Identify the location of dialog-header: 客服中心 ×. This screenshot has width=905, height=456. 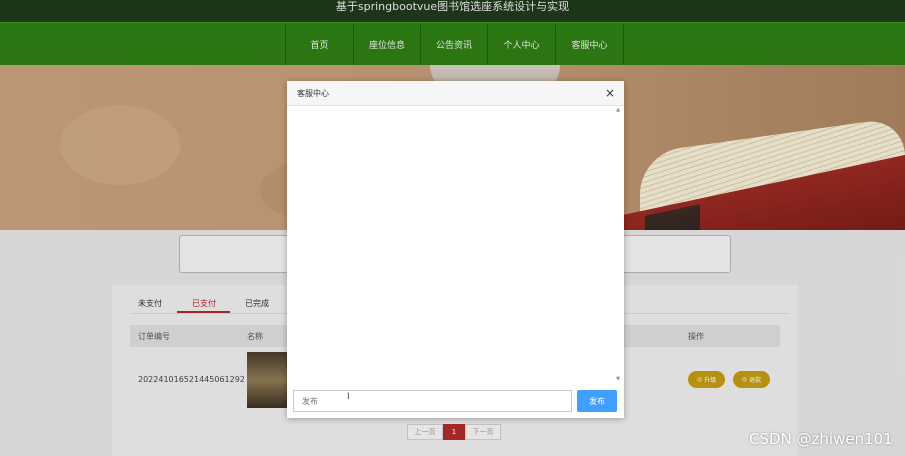
(455, 93).